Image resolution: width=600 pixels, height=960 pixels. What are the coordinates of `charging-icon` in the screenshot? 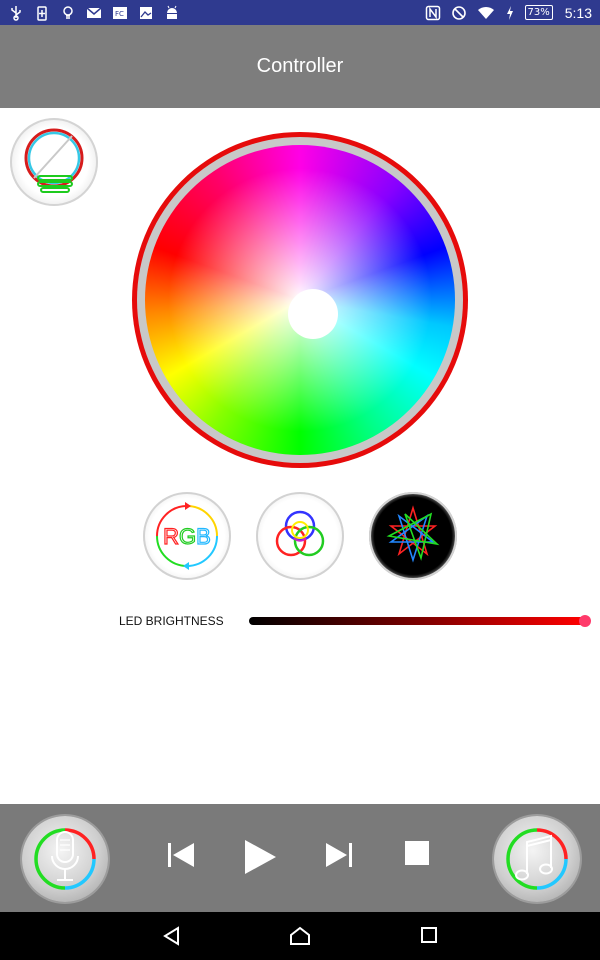 It's located at (509, 12).